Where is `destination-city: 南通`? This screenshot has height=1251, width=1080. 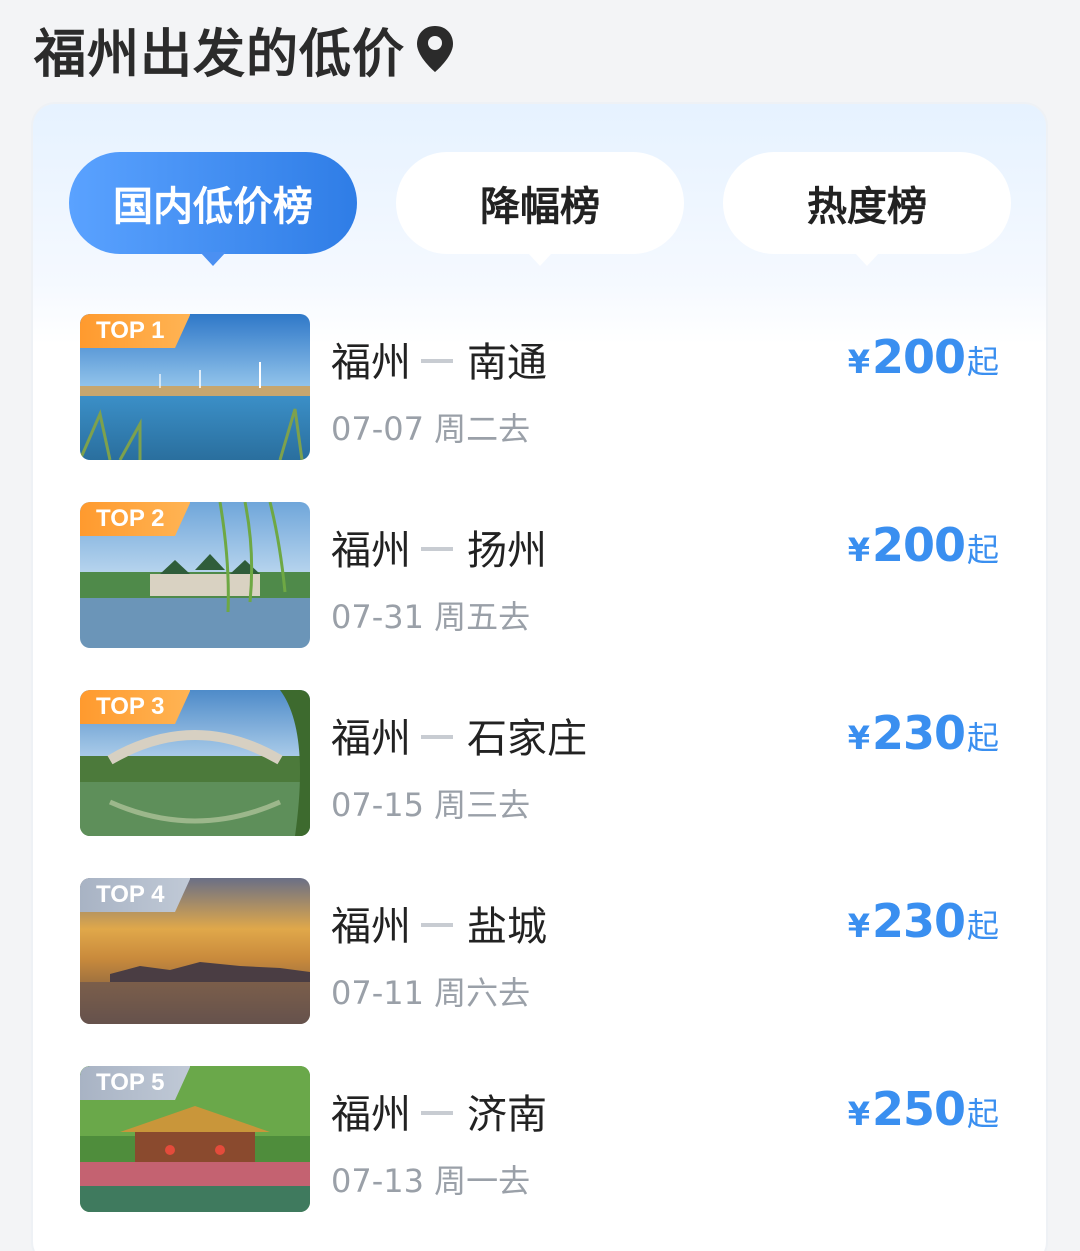
destination-city: 南通 is located at coordinates (507, 363).